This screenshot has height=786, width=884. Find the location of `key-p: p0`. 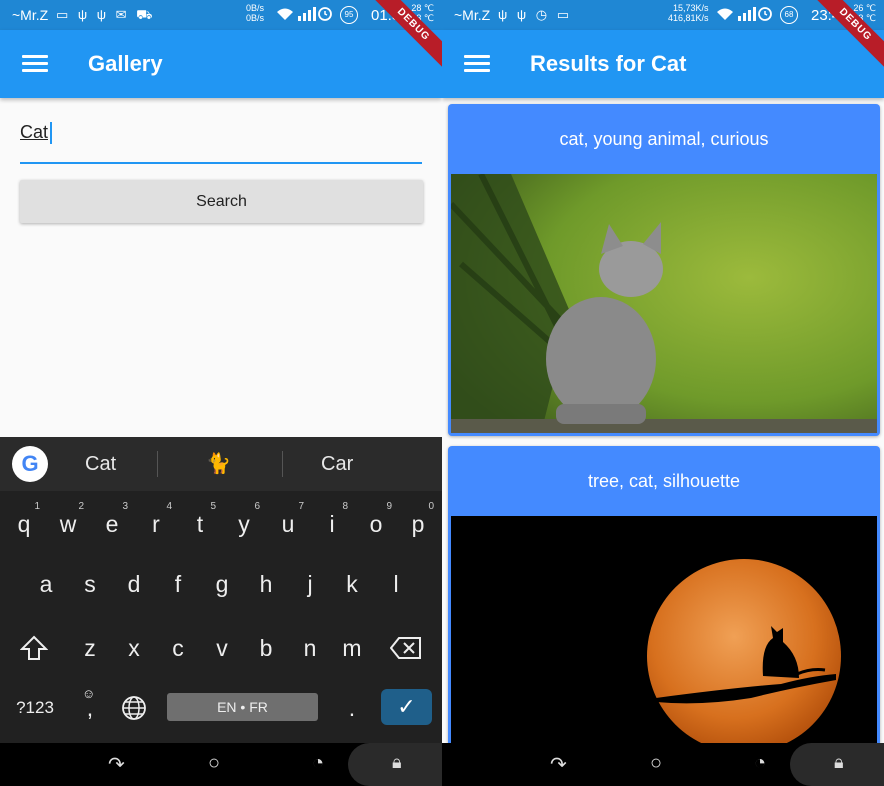

key-p: p0 is located at coordinates (418, 524).